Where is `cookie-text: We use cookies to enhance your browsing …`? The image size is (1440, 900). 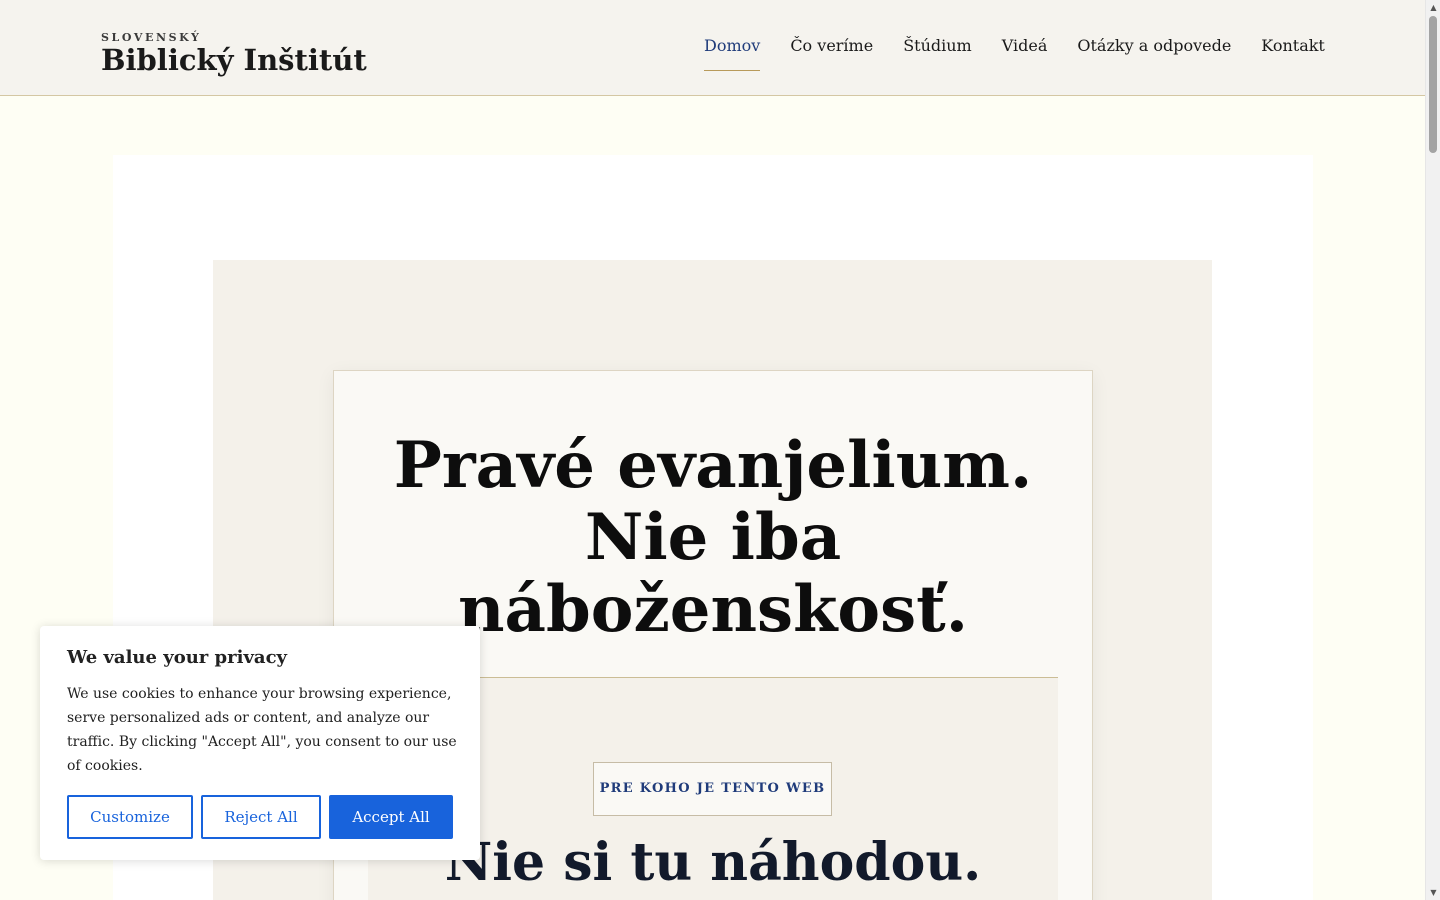
cookie-text: We use cookies to enhance your browsing … is located at coordinates (262, 730).